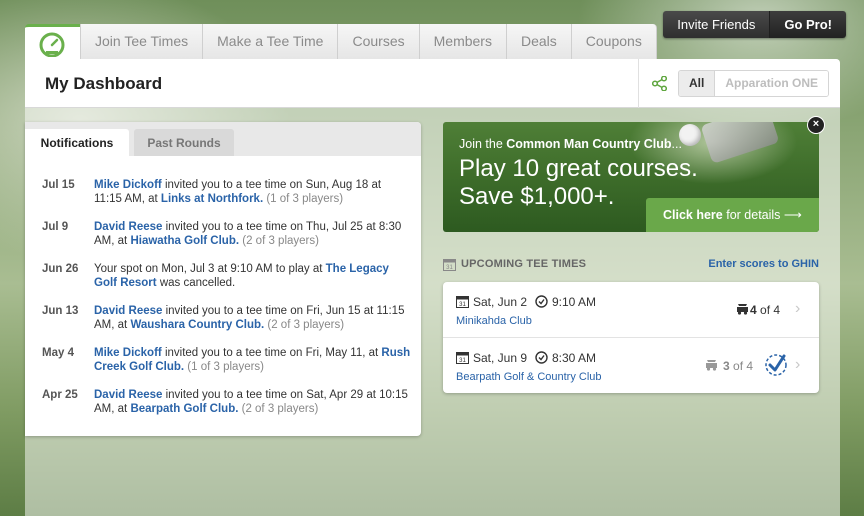 Image resolution: width=864 pixels, height=516 pixels. I want to click on tee-course-link: Bearpath Golf & Country Club, so click(529, 377).